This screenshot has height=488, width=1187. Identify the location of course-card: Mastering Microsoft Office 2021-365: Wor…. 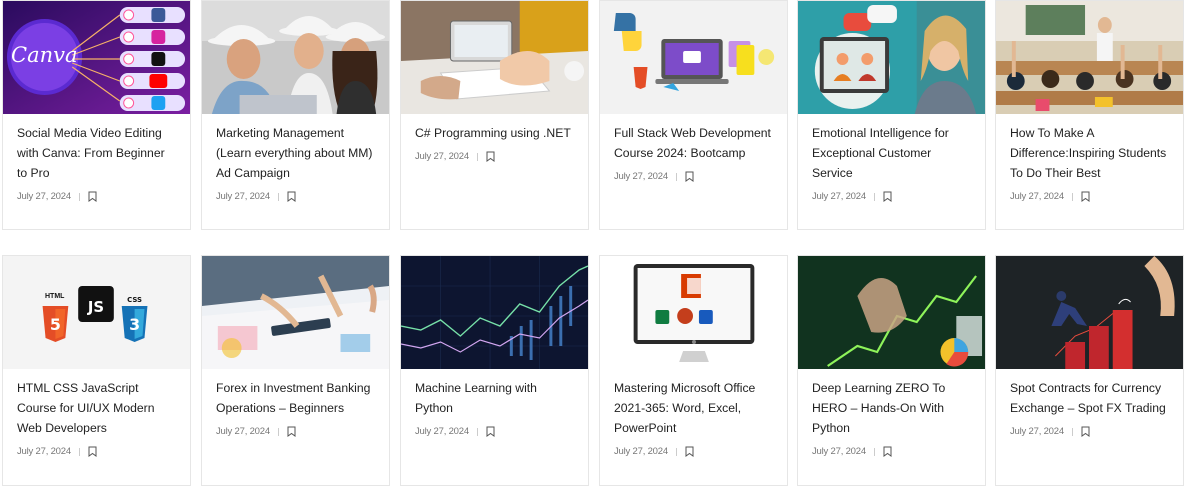
(693, 370).